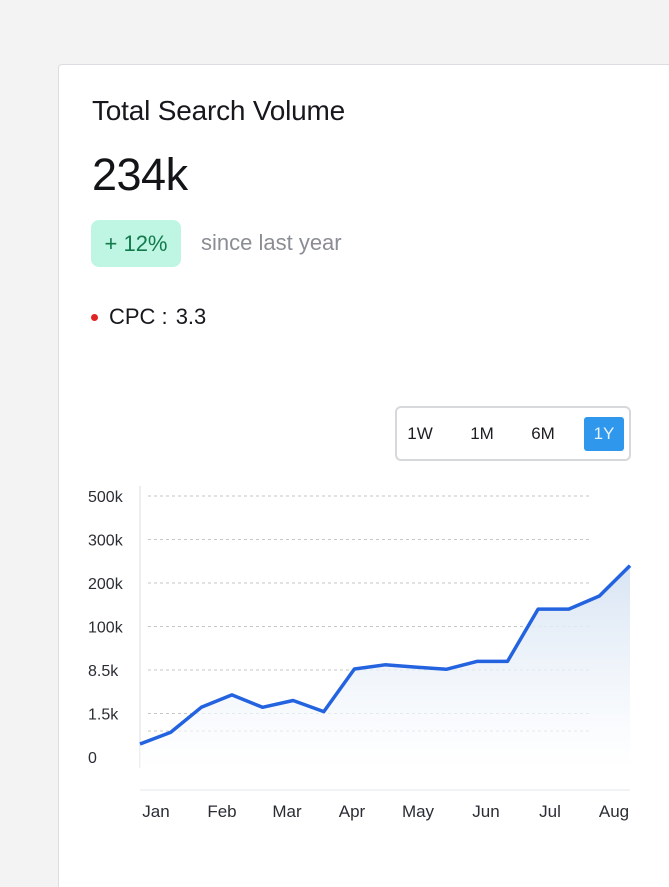  Describe the element at coordinates (352, 811) in the screenshot. I see `x-tick-label: Apr` at that location.